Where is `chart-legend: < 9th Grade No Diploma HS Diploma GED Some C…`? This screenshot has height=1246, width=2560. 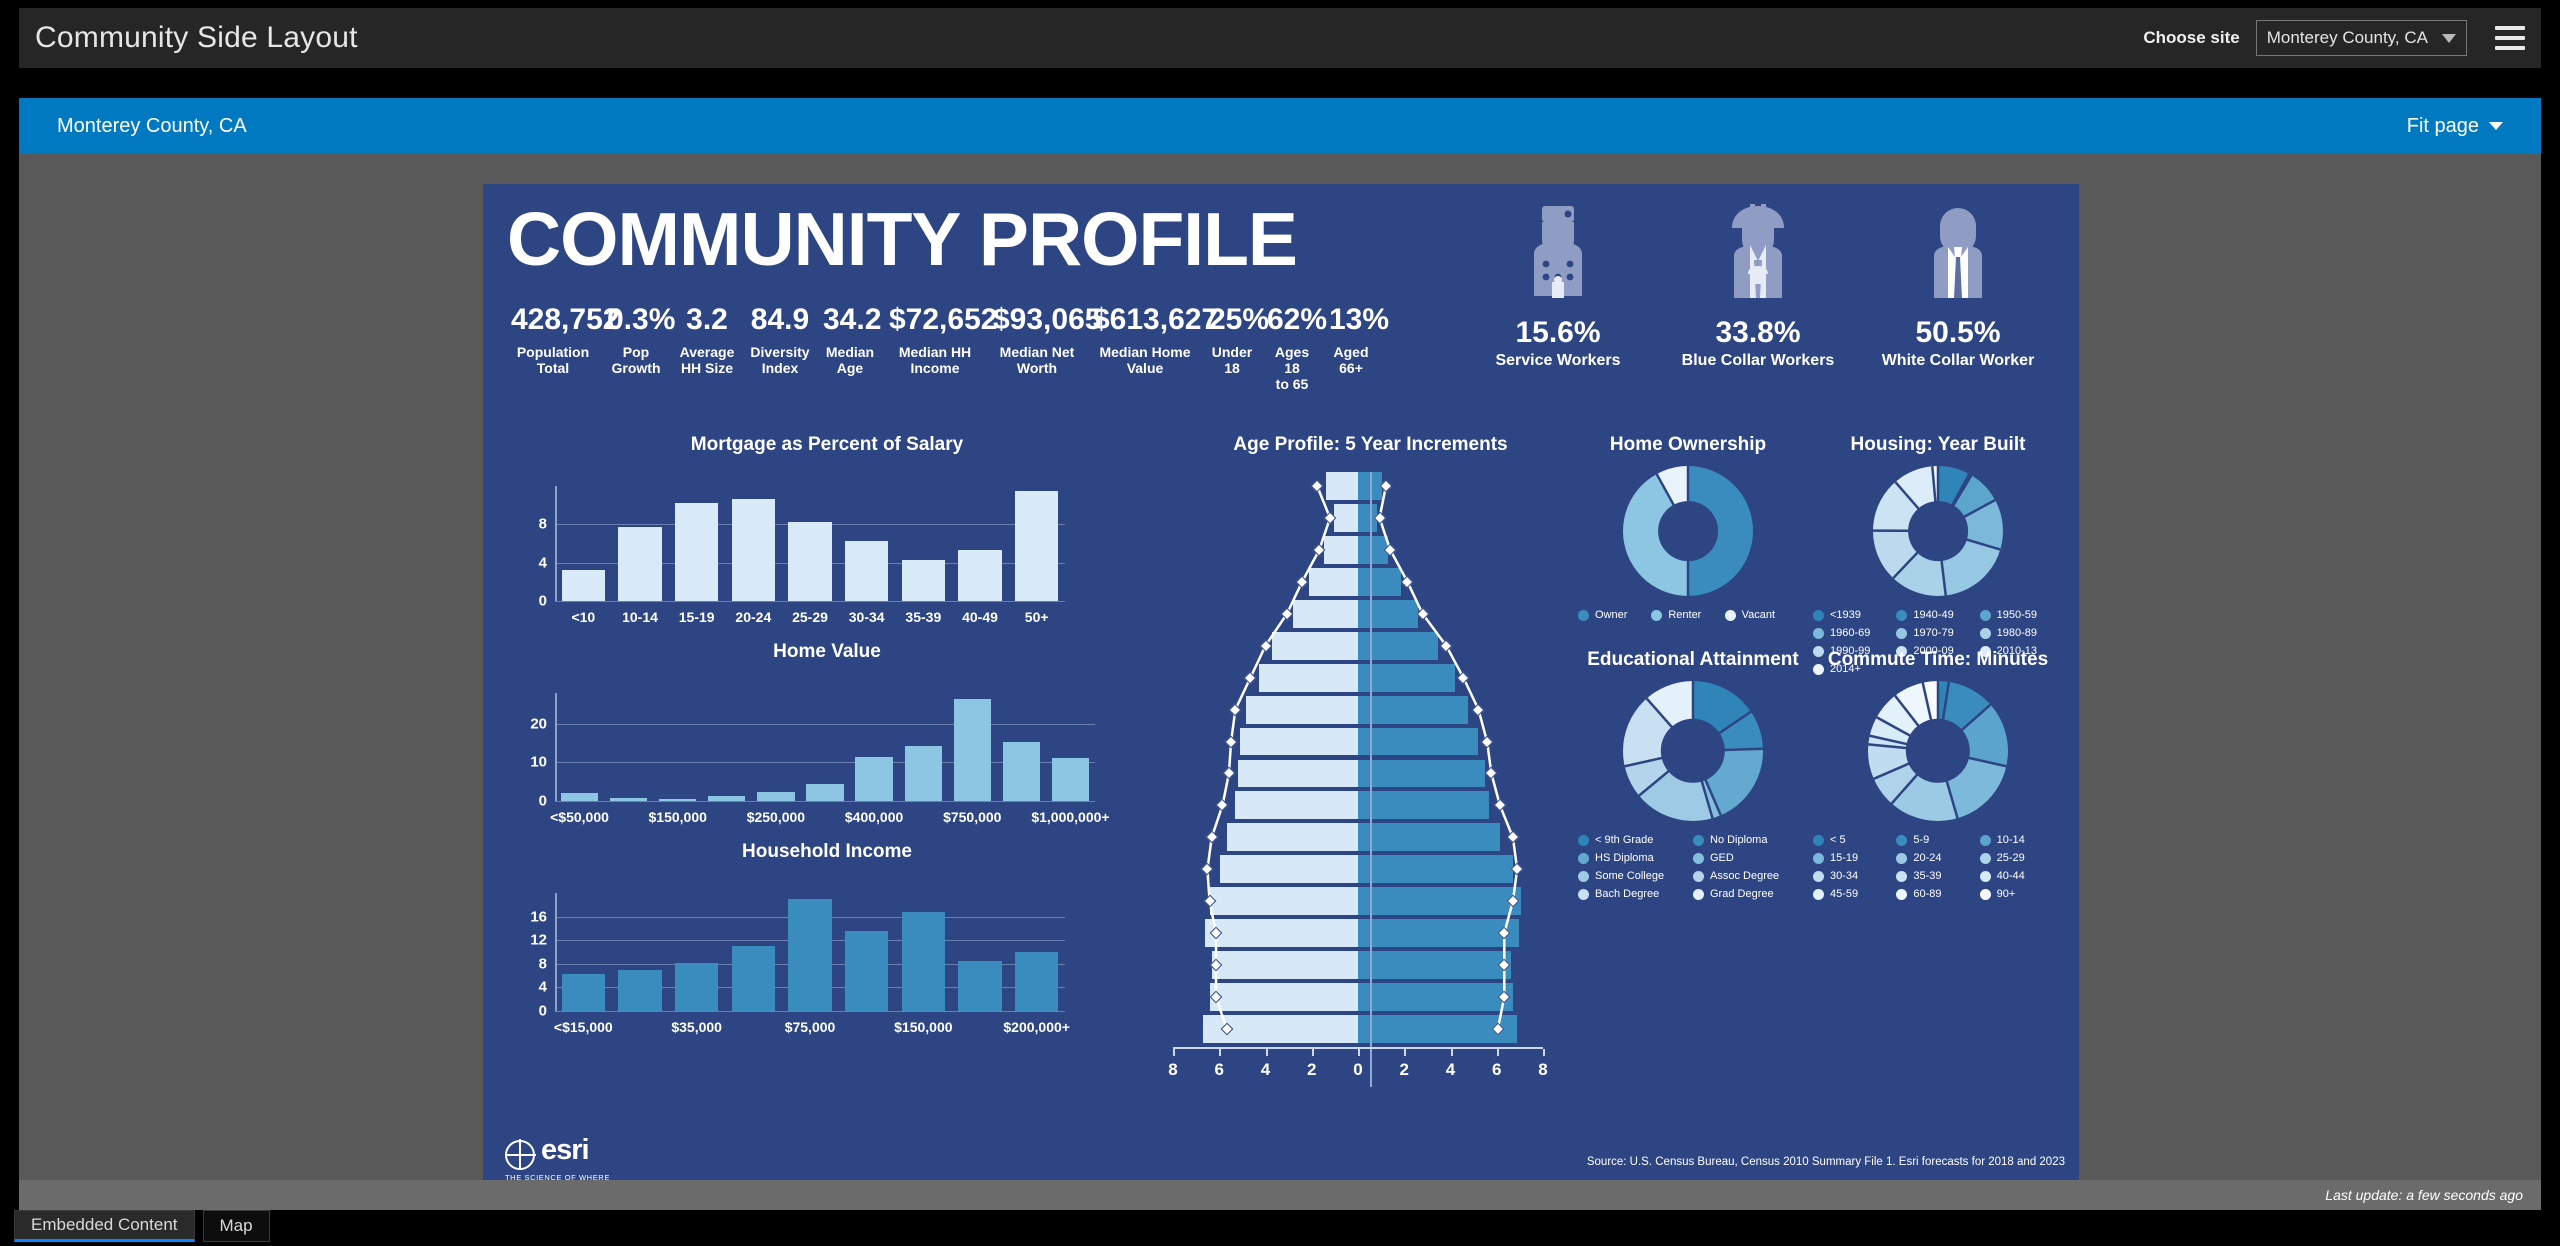 chart-legend: < 9th Grade No Diploma HS Diploma GED Some C… is located at coordinates (1693, 867).